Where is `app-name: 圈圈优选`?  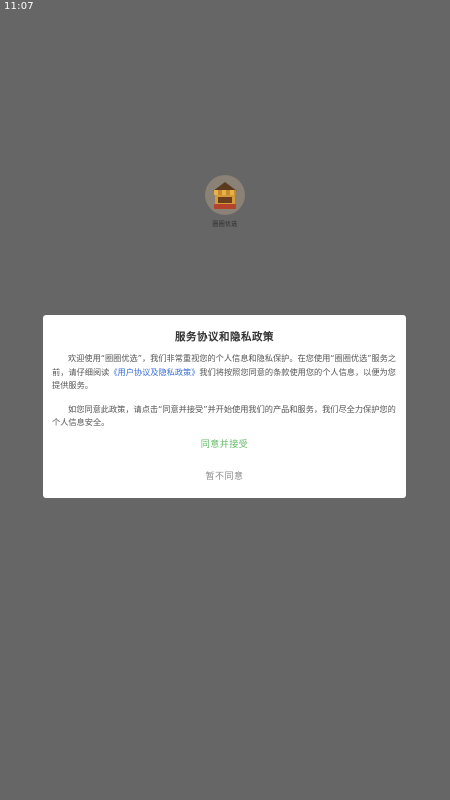
app-name: 圈圈优选 is located at coordinates (225, 224).